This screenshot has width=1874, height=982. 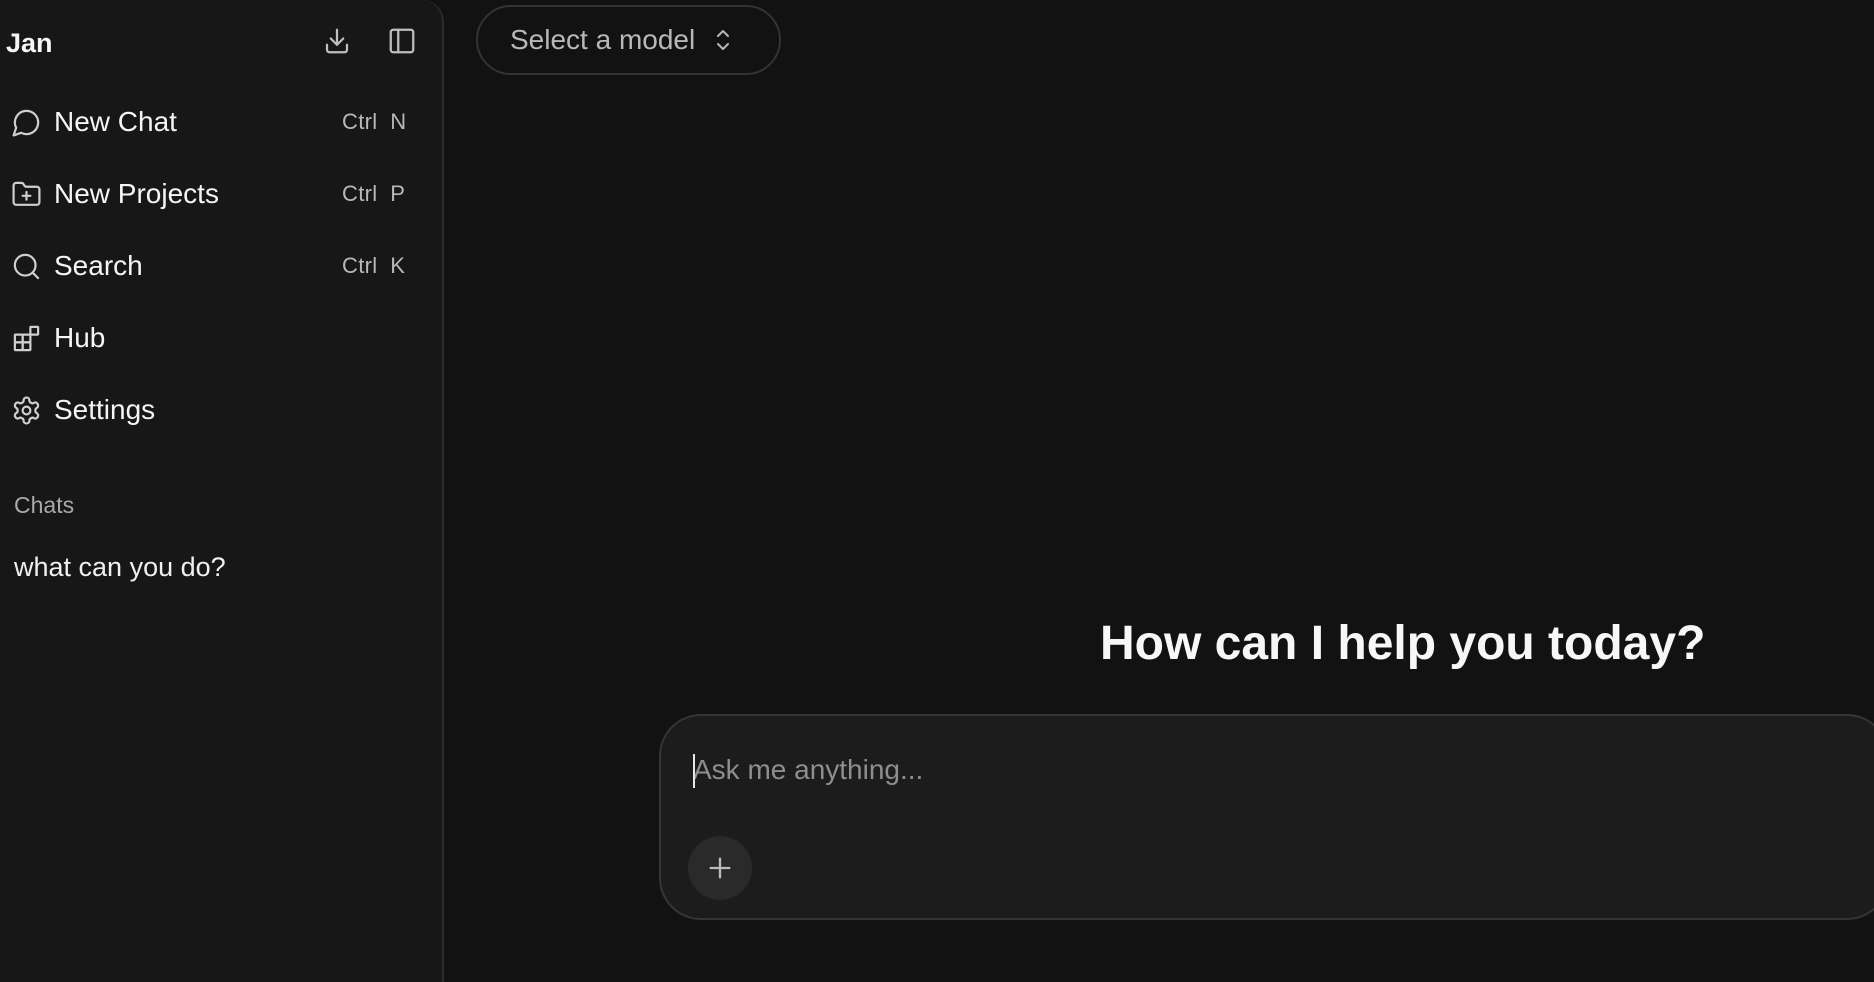 I want to click on text-caret, so click(x=694, y=771).